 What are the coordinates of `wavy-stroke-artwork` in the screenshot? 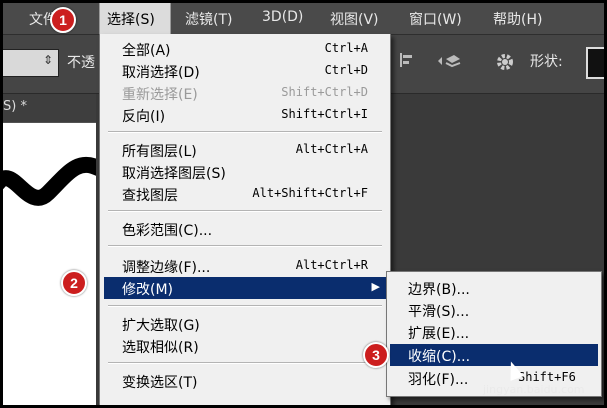 It's located at (54, 181).